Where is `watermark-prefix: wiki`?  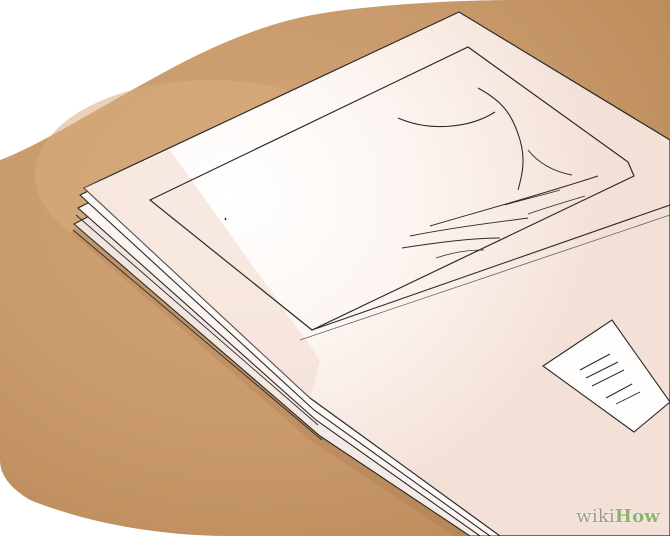 watermark-prefix: wiki is located at coordinates (595, 516).